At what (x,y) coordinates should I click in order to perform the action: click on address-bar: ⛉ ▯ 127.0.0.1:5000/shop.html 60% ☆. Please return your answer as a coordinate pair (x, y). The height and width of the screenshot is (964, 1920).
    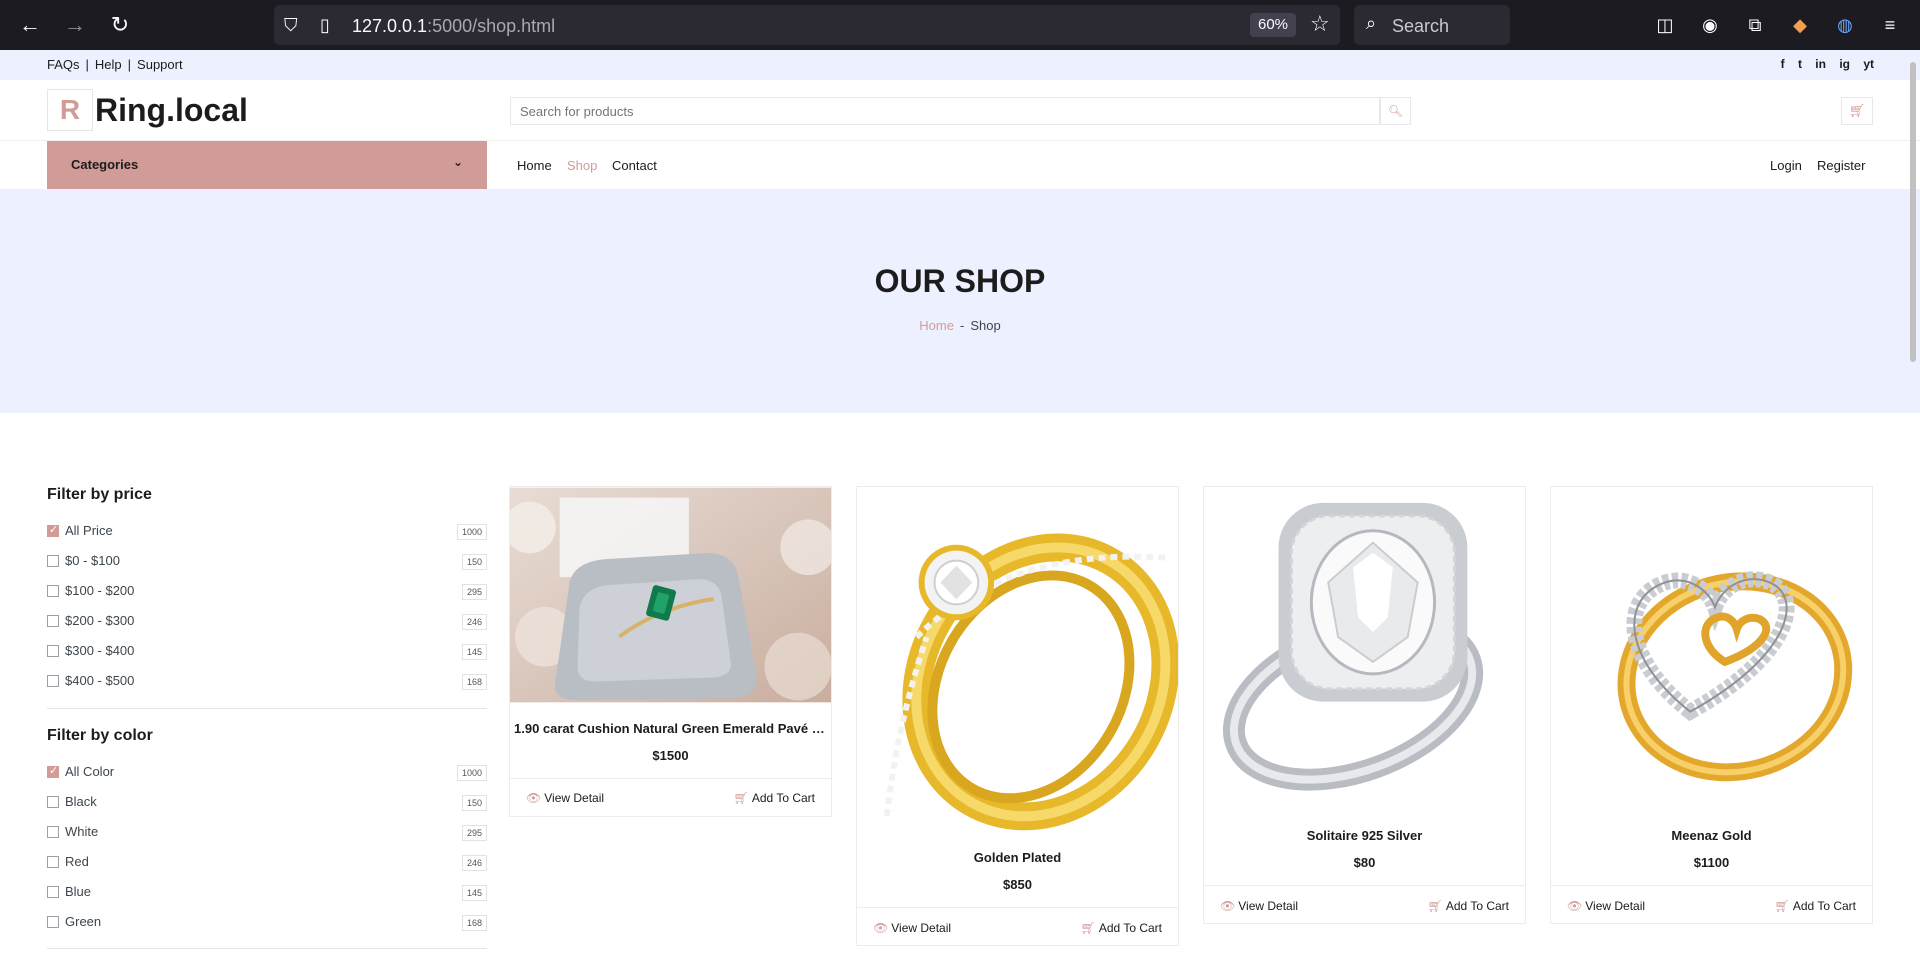
    Looking at the image, I should click on (807, 25).